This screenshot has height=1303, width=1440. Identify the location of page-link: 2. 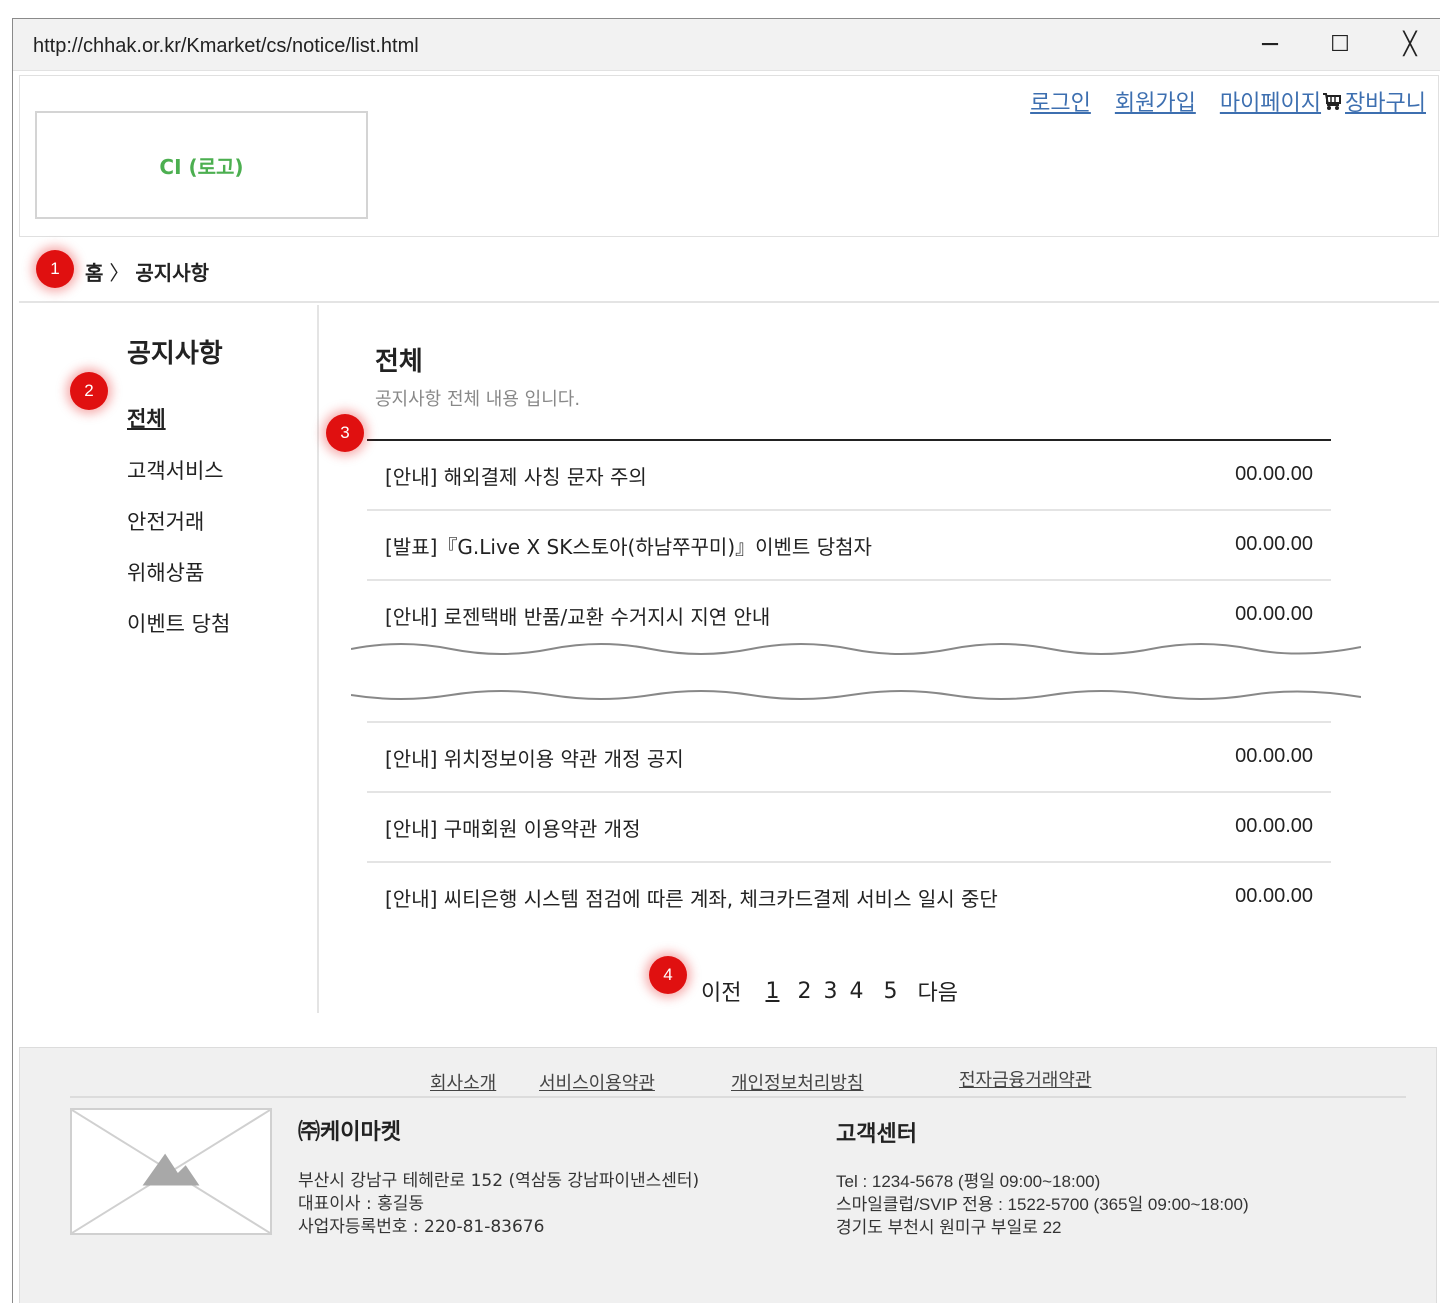
(804, 991).